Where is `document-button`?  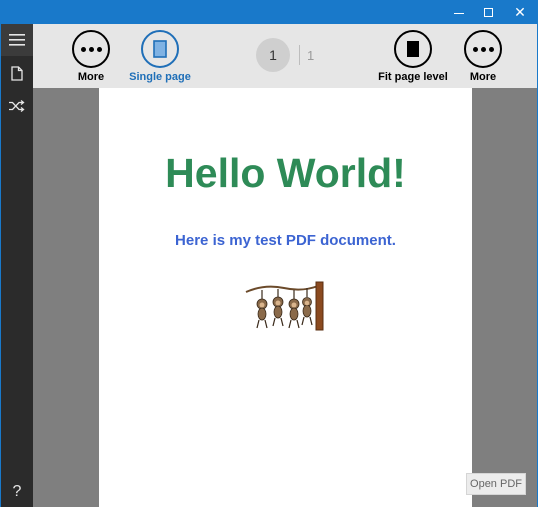 document-button is located at coordinates (17, 73).